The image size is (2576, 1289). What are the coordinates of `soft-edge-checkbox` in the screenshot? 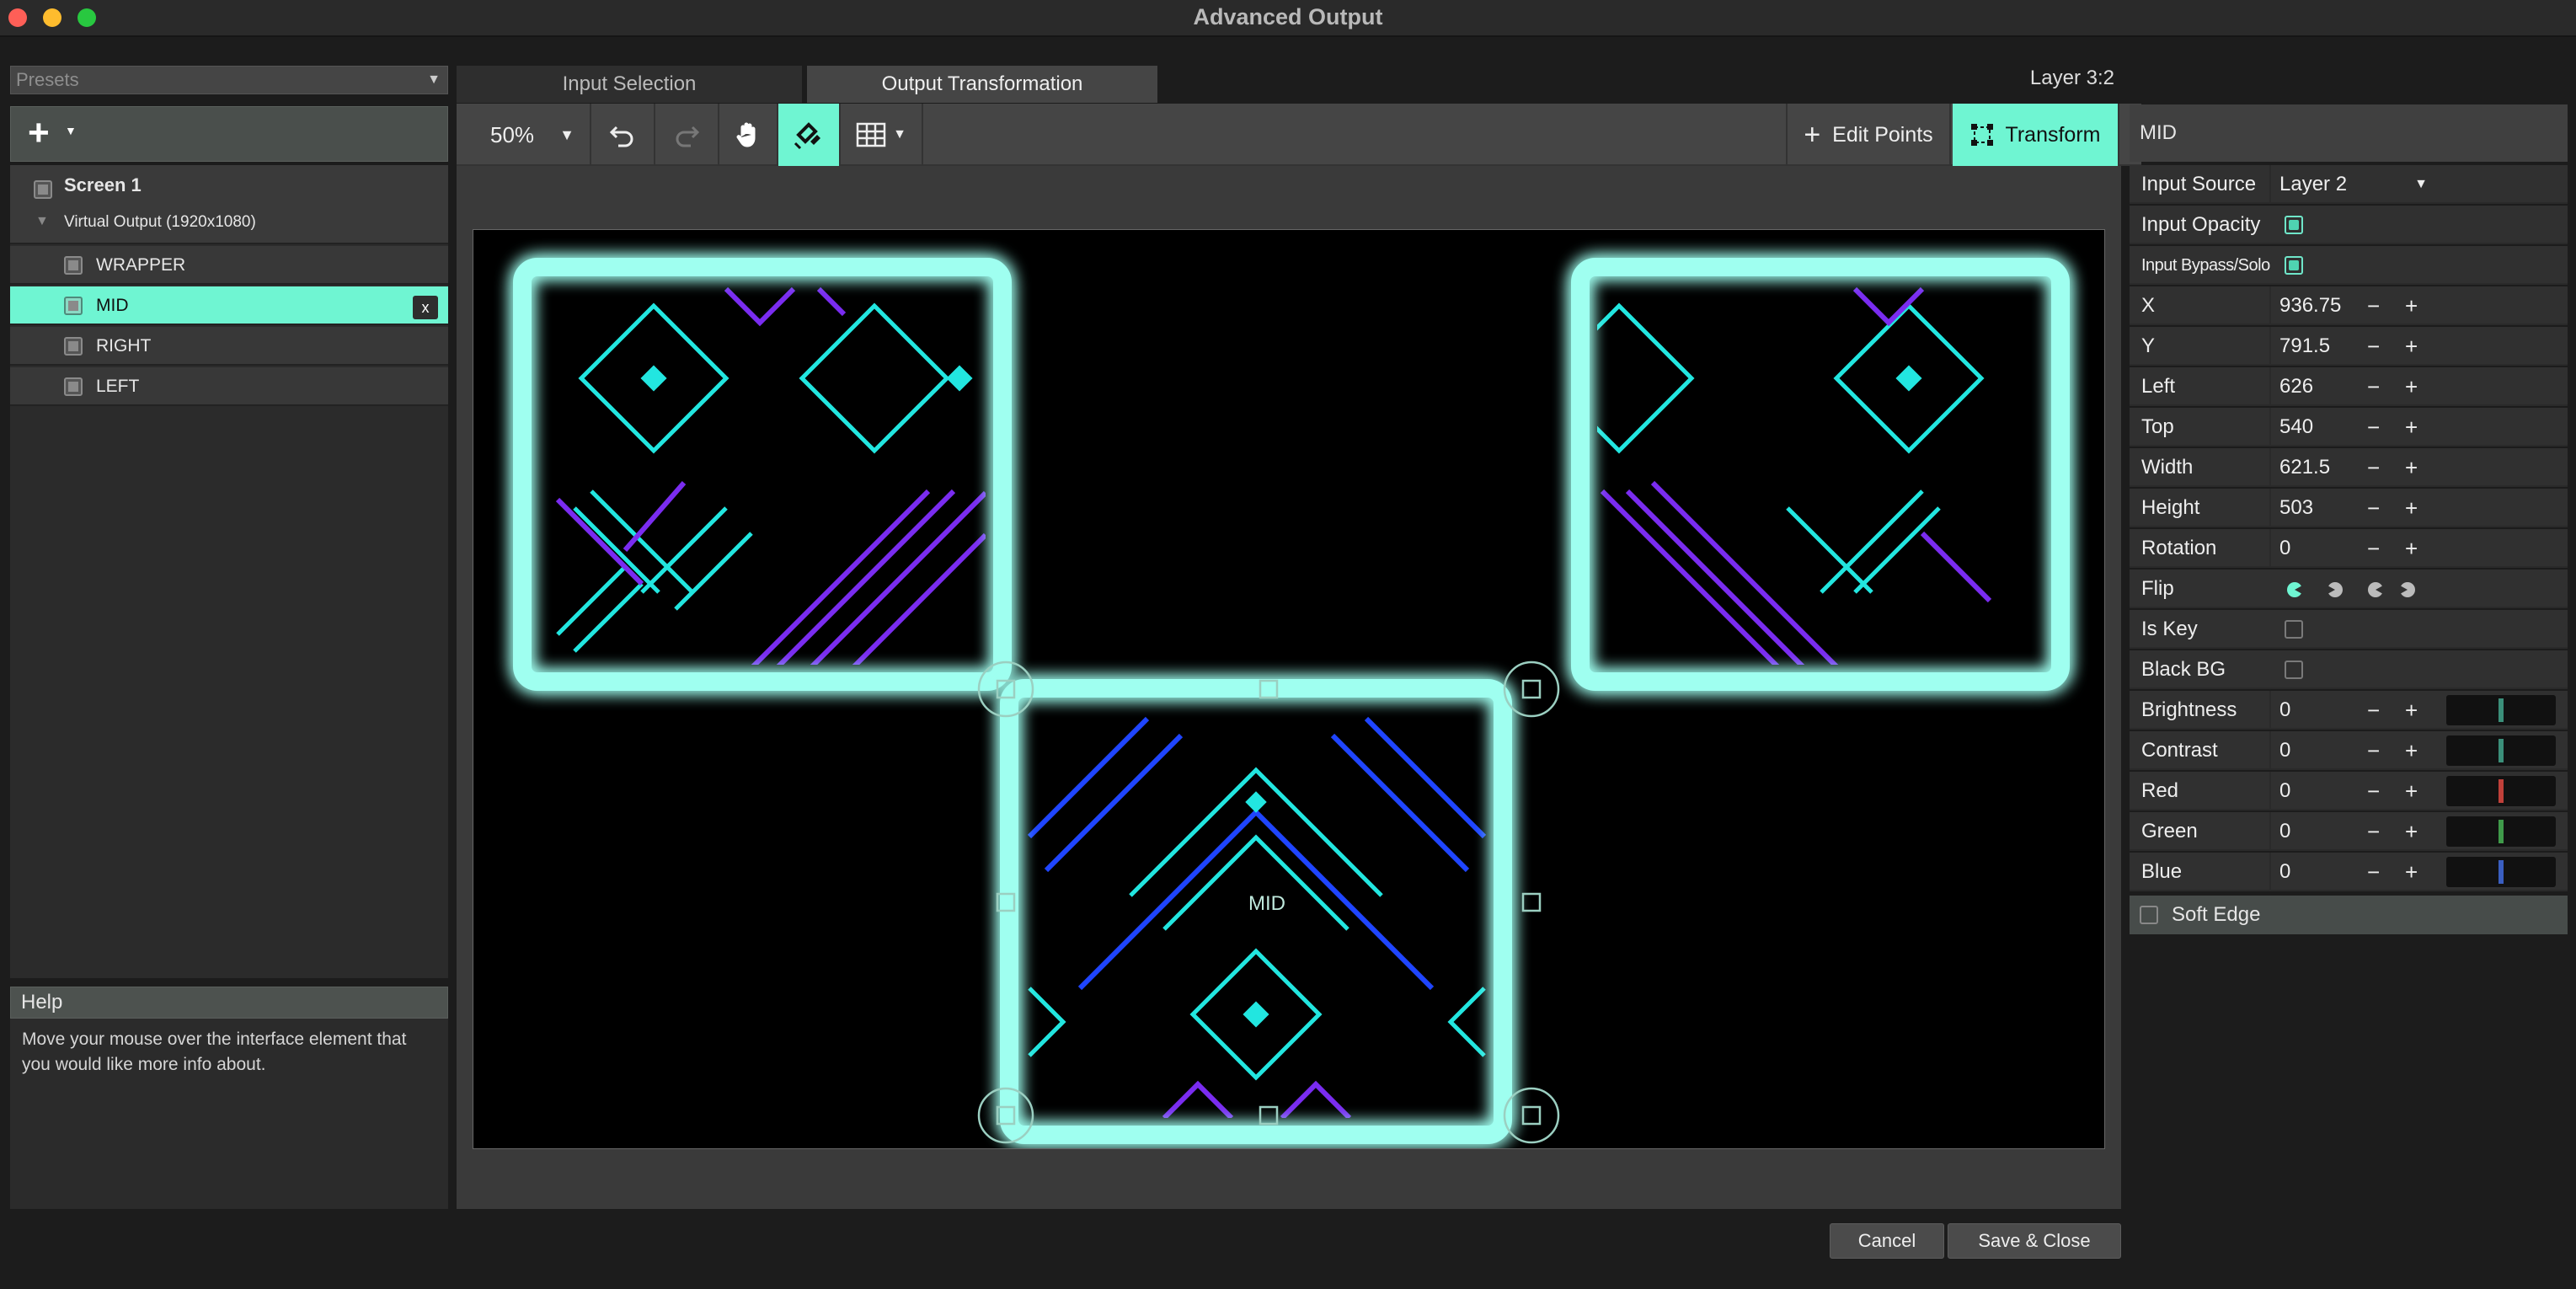 It's located at (2149, 915).